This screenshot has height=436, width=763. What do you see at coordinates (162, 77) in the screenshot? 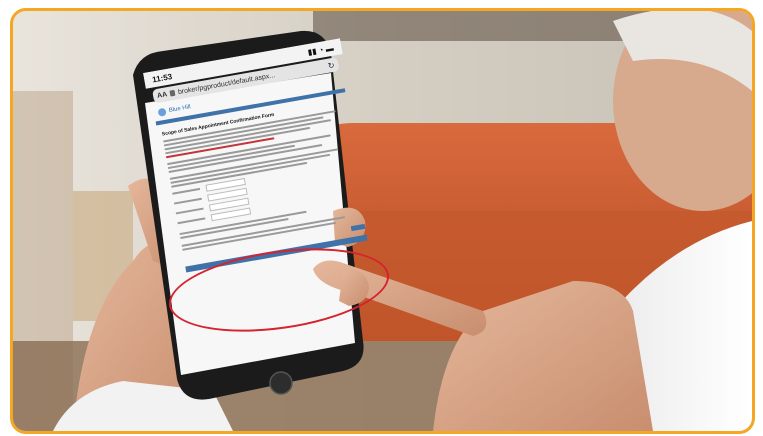
I see `status-time: 11:53` at bounding box center [162, 77].